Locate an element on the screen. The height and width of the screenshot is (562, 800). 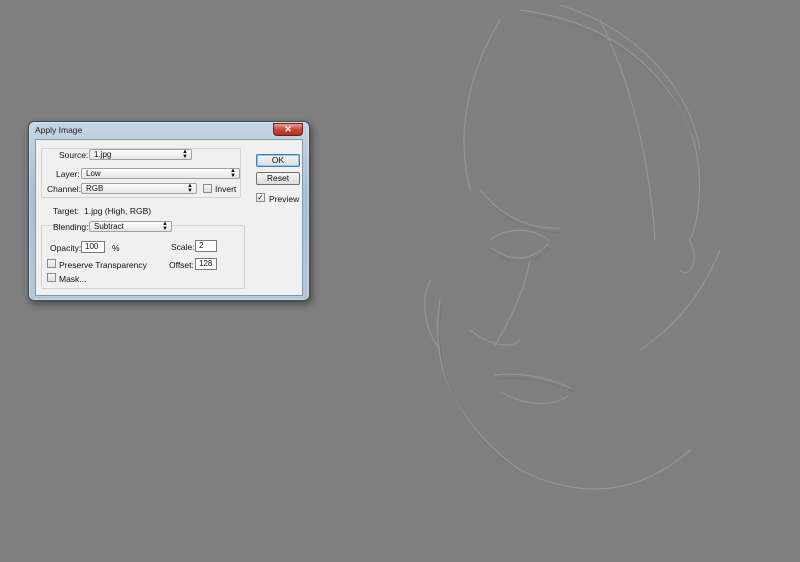
close-icon: ✕ is located at coordinates (288, 129).